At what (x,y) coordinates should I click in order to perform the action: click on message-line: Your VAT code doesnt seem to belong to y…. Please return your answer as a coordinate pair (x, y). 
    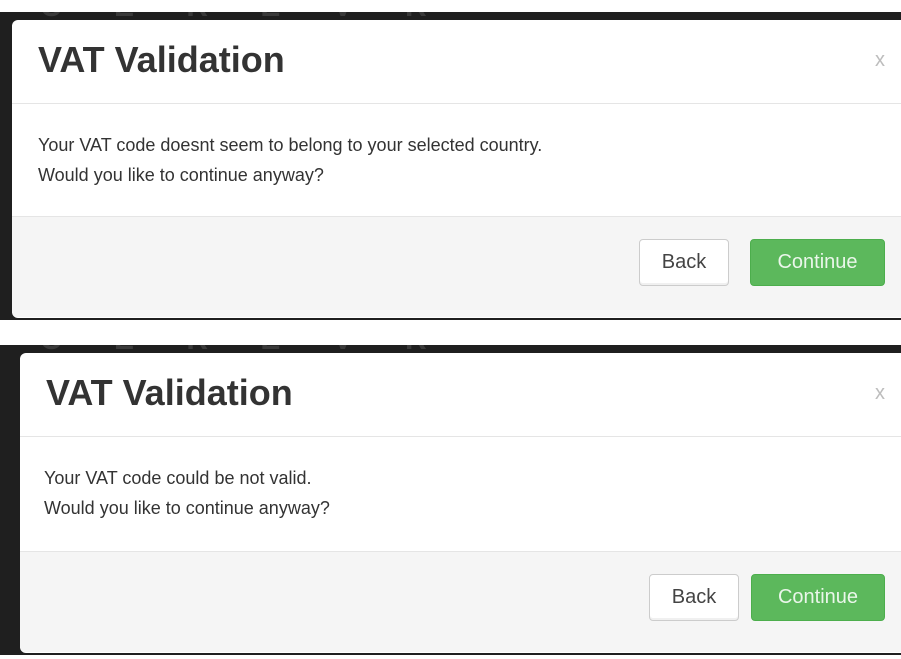
    Looking at the image, I should click on (290, 145).